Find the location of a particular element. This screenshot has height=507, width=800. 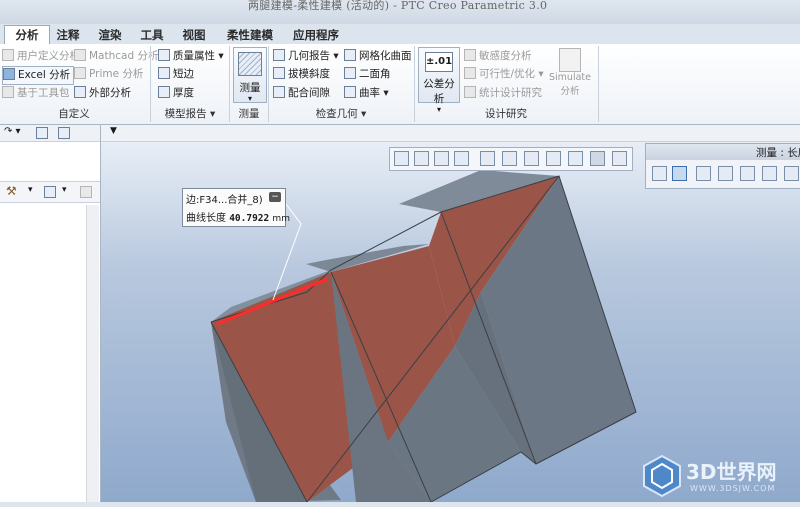

toolkit-icon is located at coordinates (8, 92).